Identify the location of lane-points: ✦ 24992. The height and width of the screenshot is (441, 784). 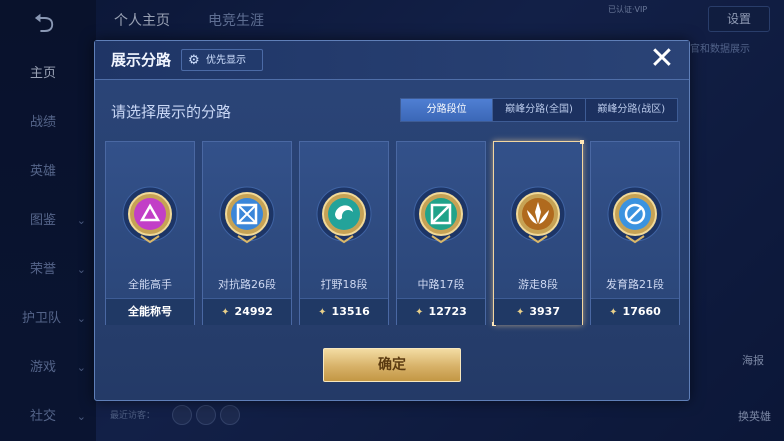
(247, 311).